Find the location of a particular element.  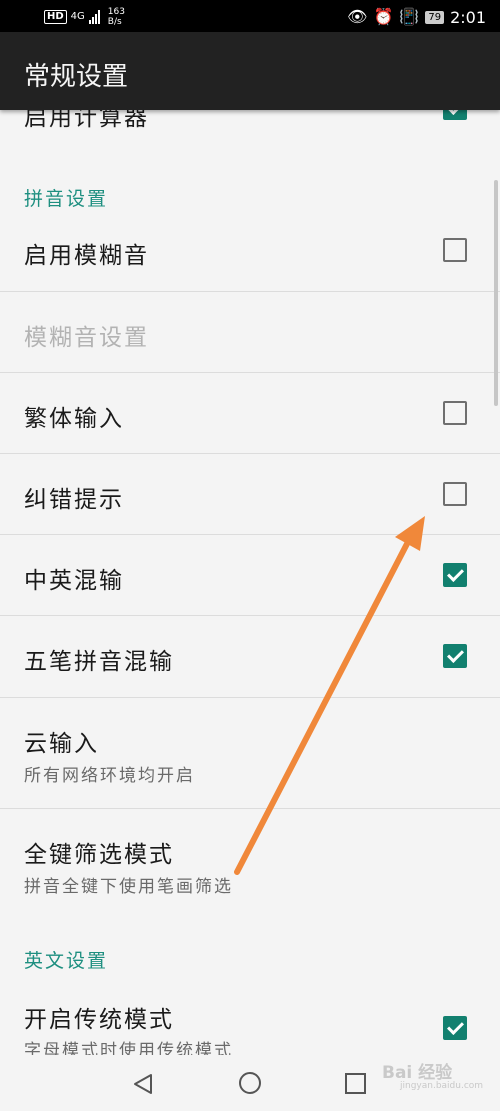

setting-label: 启用模糊音 is located at coordinates (86, 256).